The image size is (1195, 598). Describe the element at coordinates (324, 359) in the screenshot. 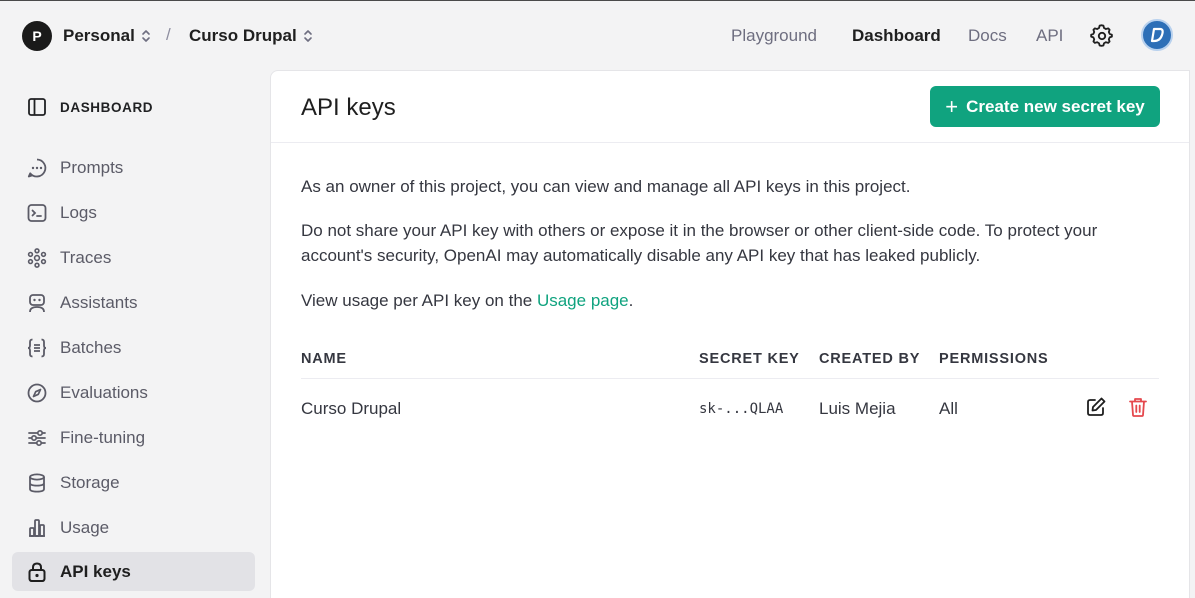

I see `column-header-name: NAME` at that location.